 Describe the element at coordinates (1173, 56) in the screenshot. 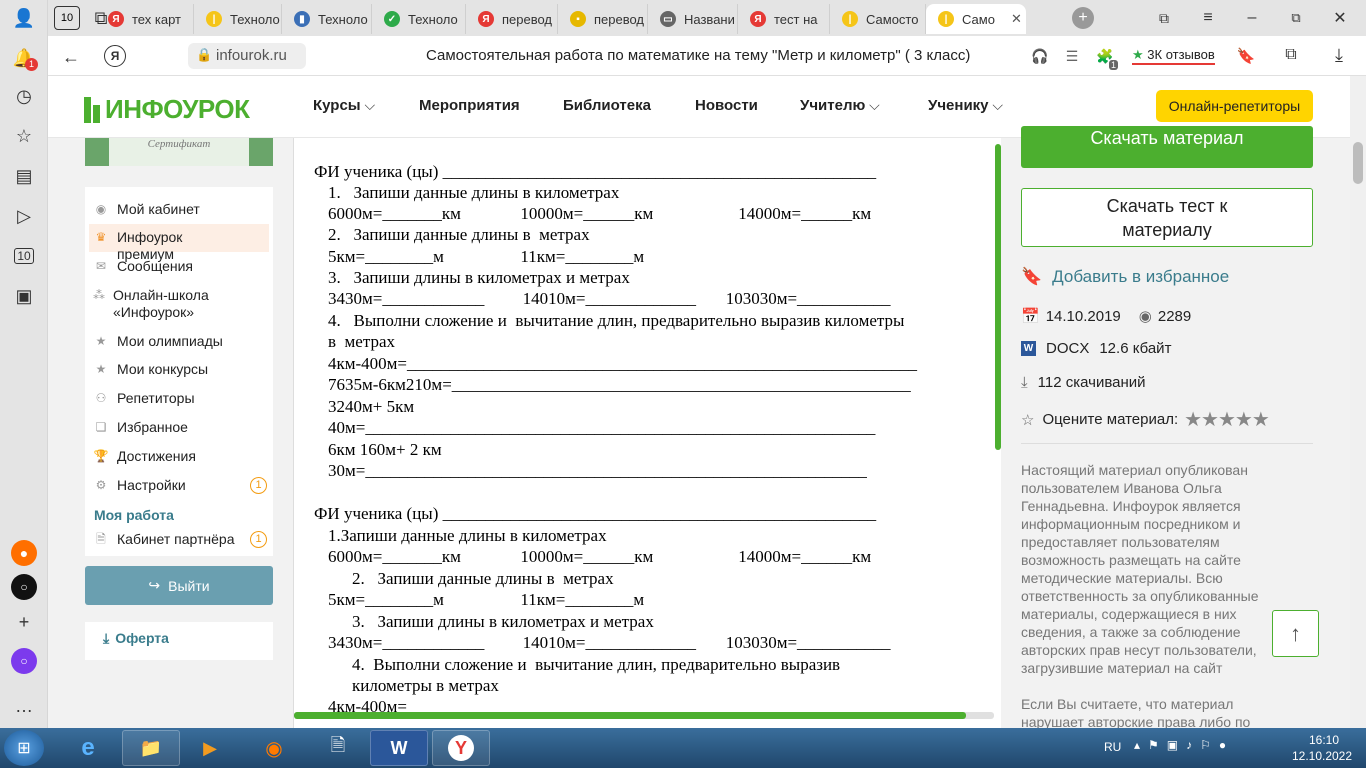

I see `reviews-link: ★ 3К отзывов` at that location.